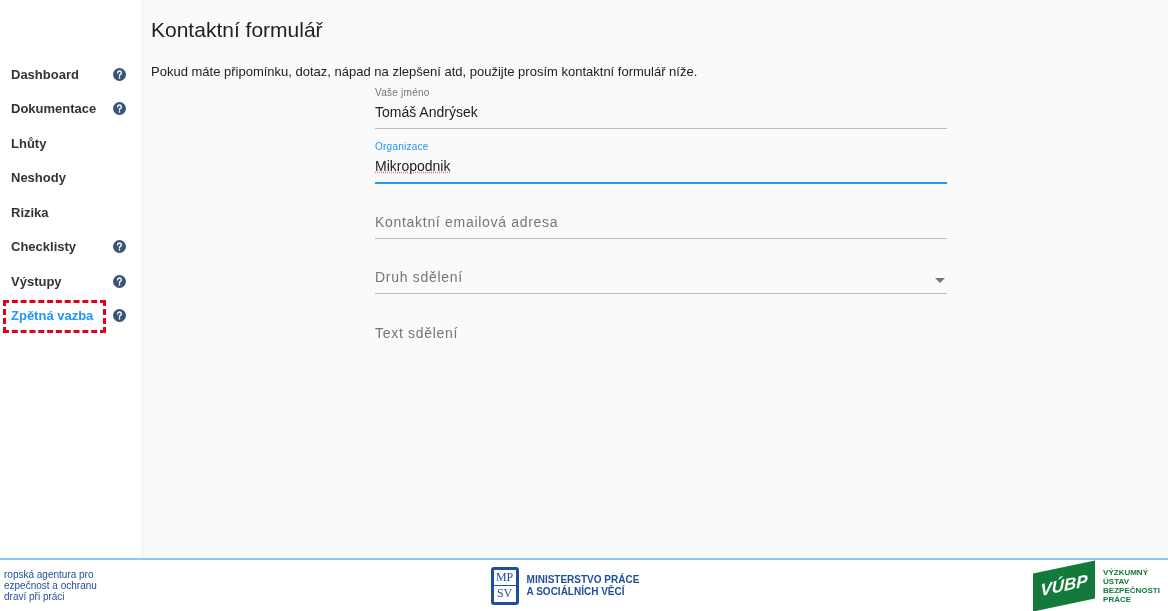 The image size is (1168, 611). I want to click on sidebar-item: Rizika, so click(30, 212).